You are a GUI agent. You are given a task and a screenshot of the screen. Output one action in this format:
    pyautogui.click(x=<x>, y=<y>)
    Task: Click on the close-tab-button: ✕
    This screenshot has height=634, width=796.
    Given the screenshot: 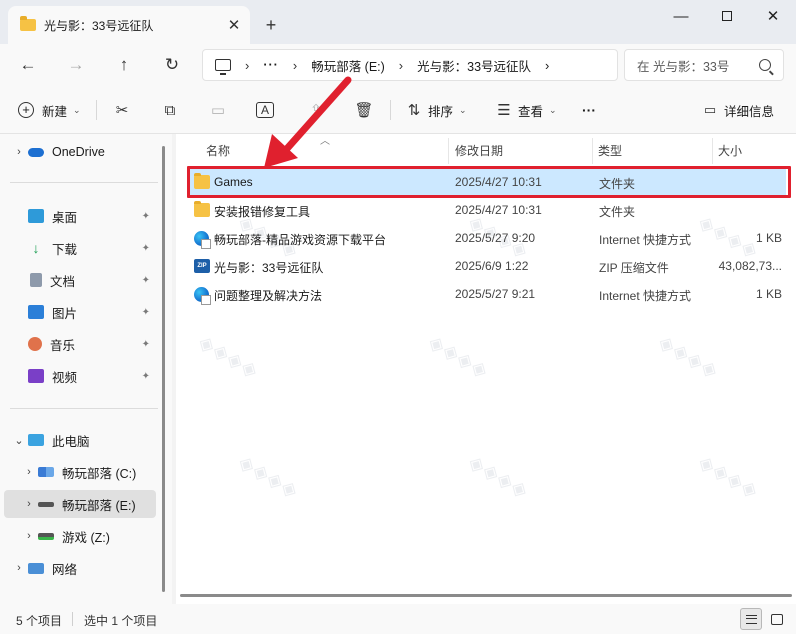 What is the action you would take?
    pyautogui.click(x=234, y=25)
    